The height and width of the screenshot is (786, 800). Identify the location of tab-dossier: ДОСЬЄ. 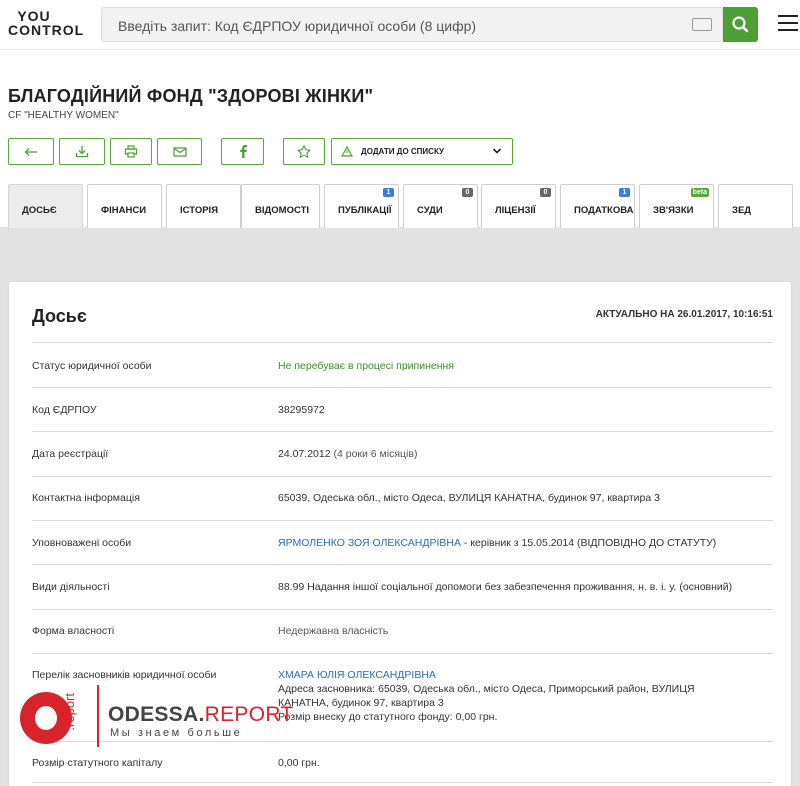
(45, 206).